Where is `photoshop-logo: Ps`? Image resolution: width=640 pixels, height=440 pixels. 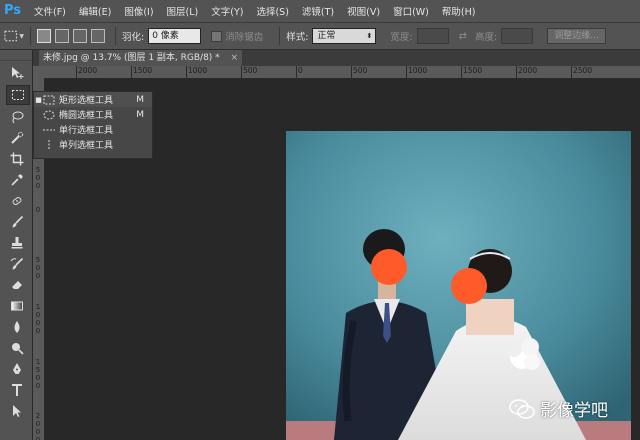
photoshop-logo: Ps is located at coordinates (13, 10).